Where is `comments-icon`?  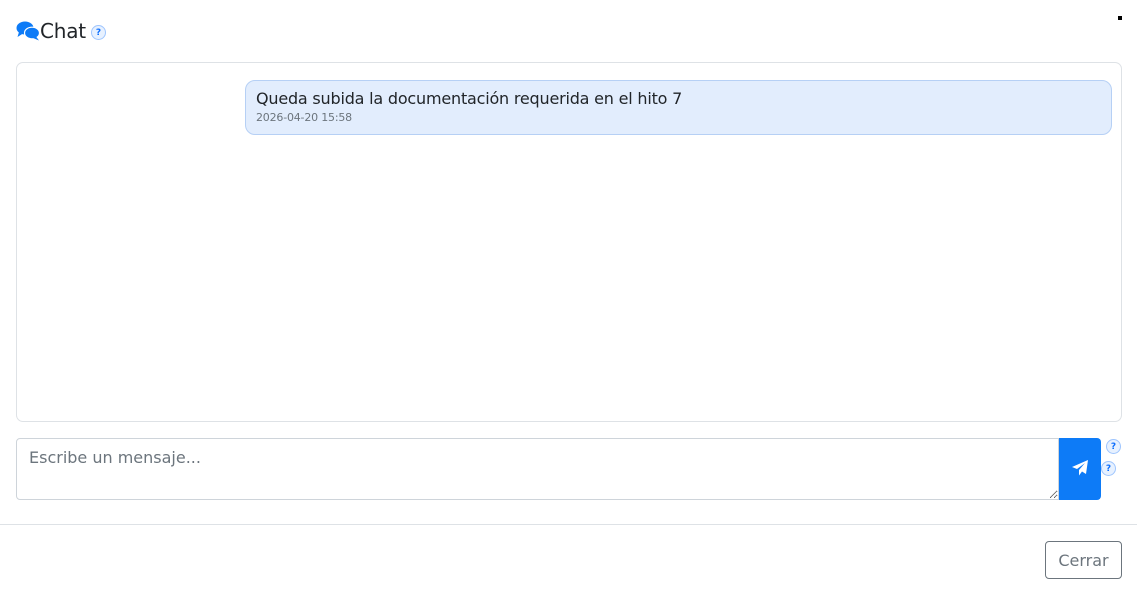 comments-icon is located at coordinates (28, 31).